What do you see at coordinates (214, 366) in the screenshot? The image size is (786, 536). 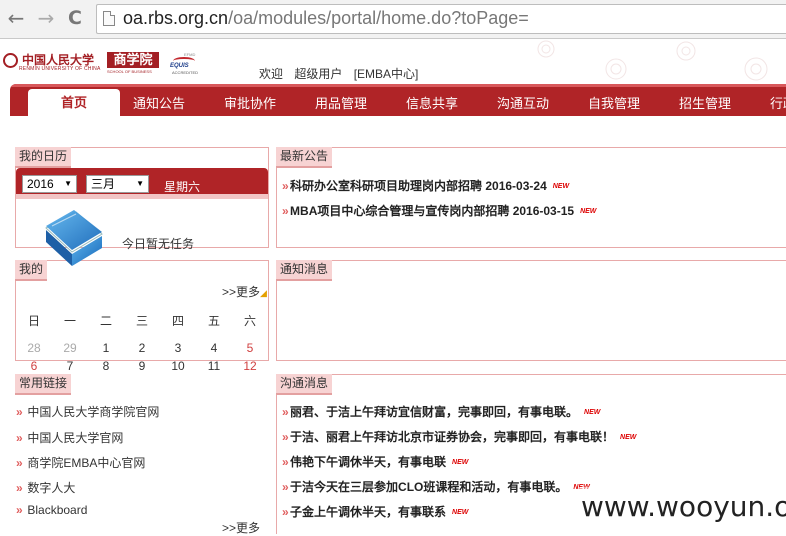 I see `calendar-day: 11` at bounding box center [214, 366].